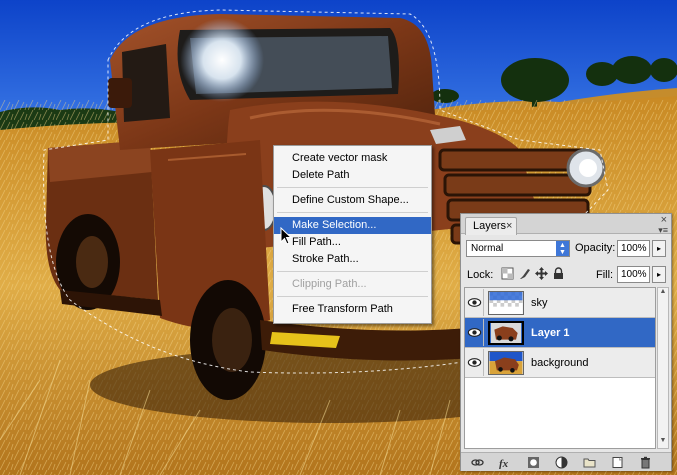  I want to click on blend-mode-select: Normal ▲ ▼, so click(518, 248).